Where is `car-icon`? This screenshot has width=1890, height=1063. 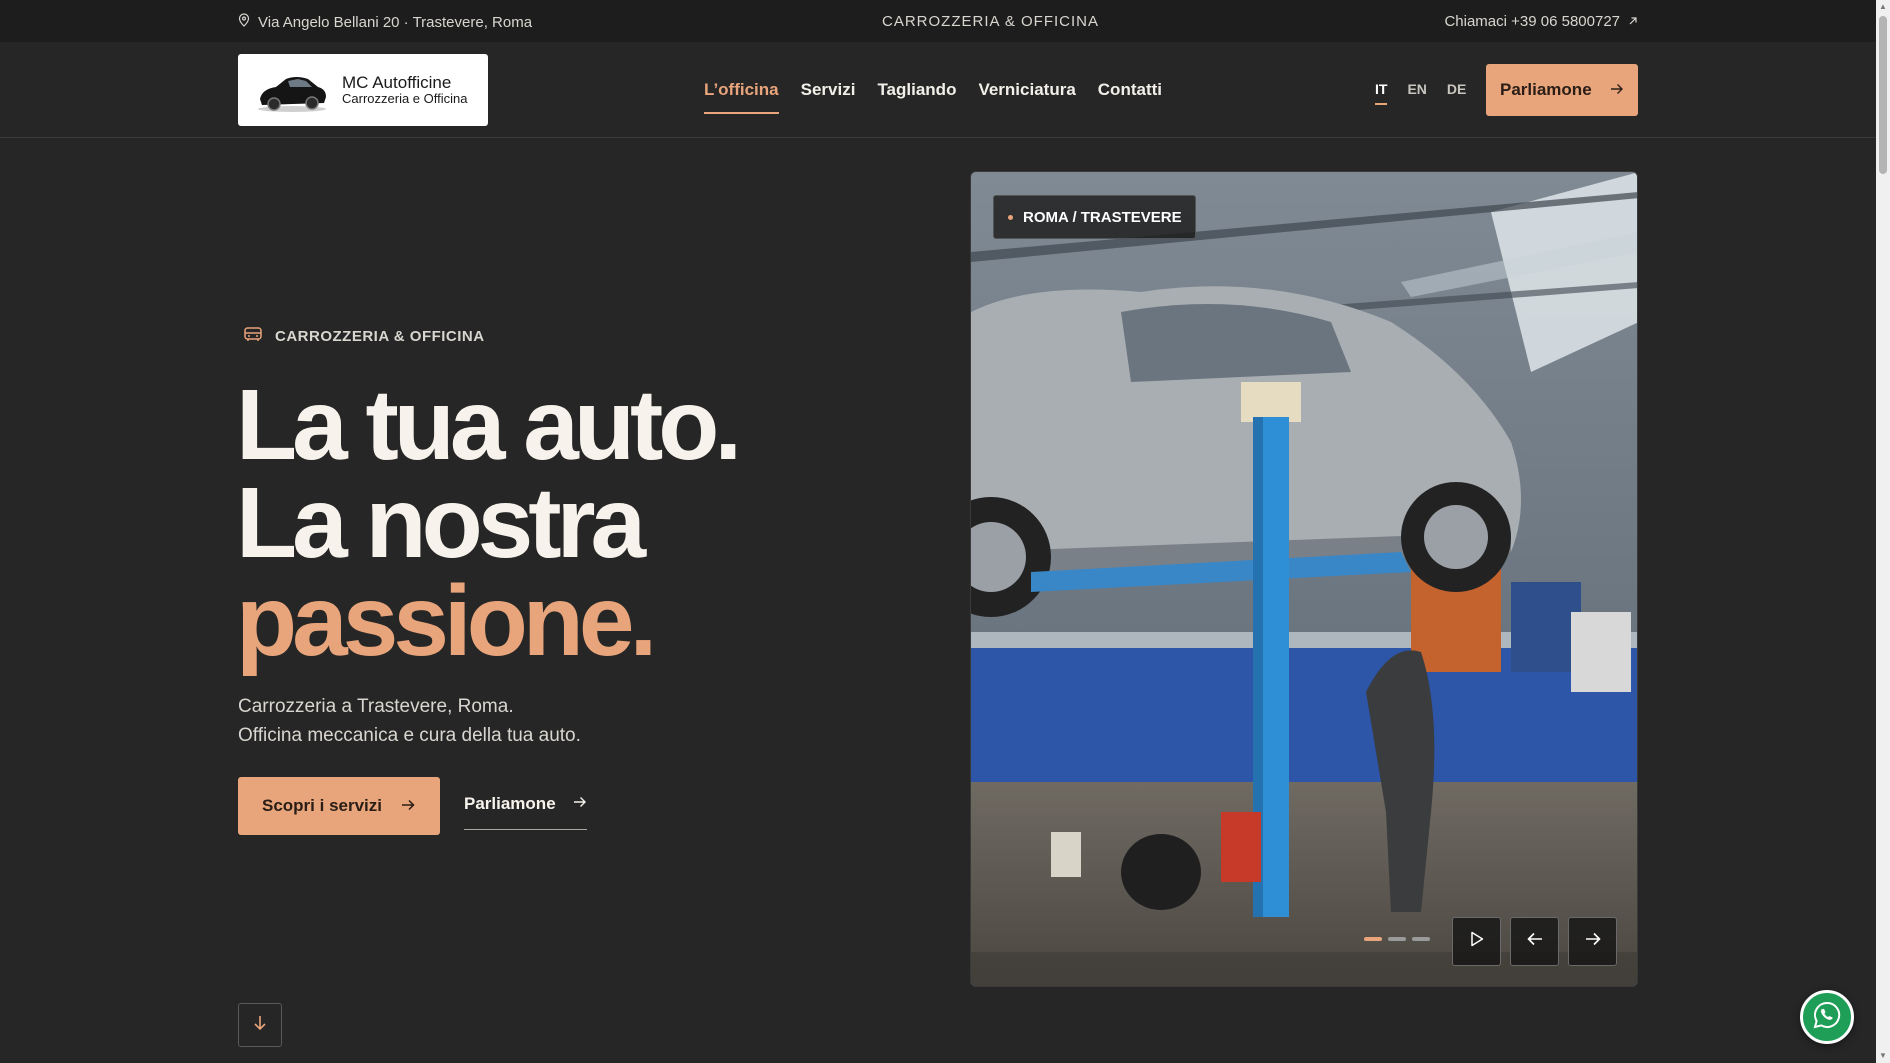 car-icon is located at coordinates (253, 336).